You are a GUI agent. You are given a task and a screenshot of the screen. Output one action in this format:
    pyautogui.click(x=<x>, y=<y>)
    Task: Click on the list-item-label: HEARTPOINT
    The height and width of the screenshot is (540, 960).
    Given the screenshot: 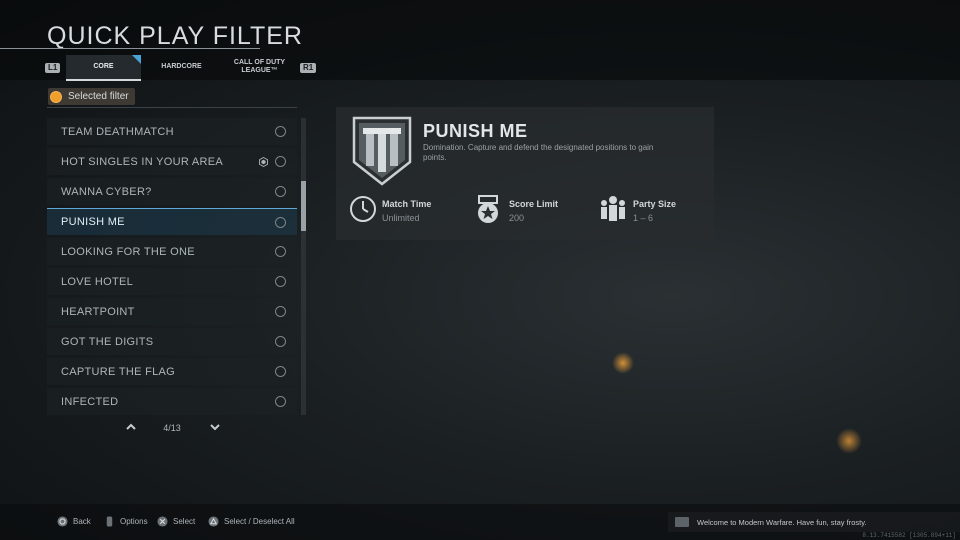 What is the action you would take?
    pyautogui.click(x=98, y=311)
    